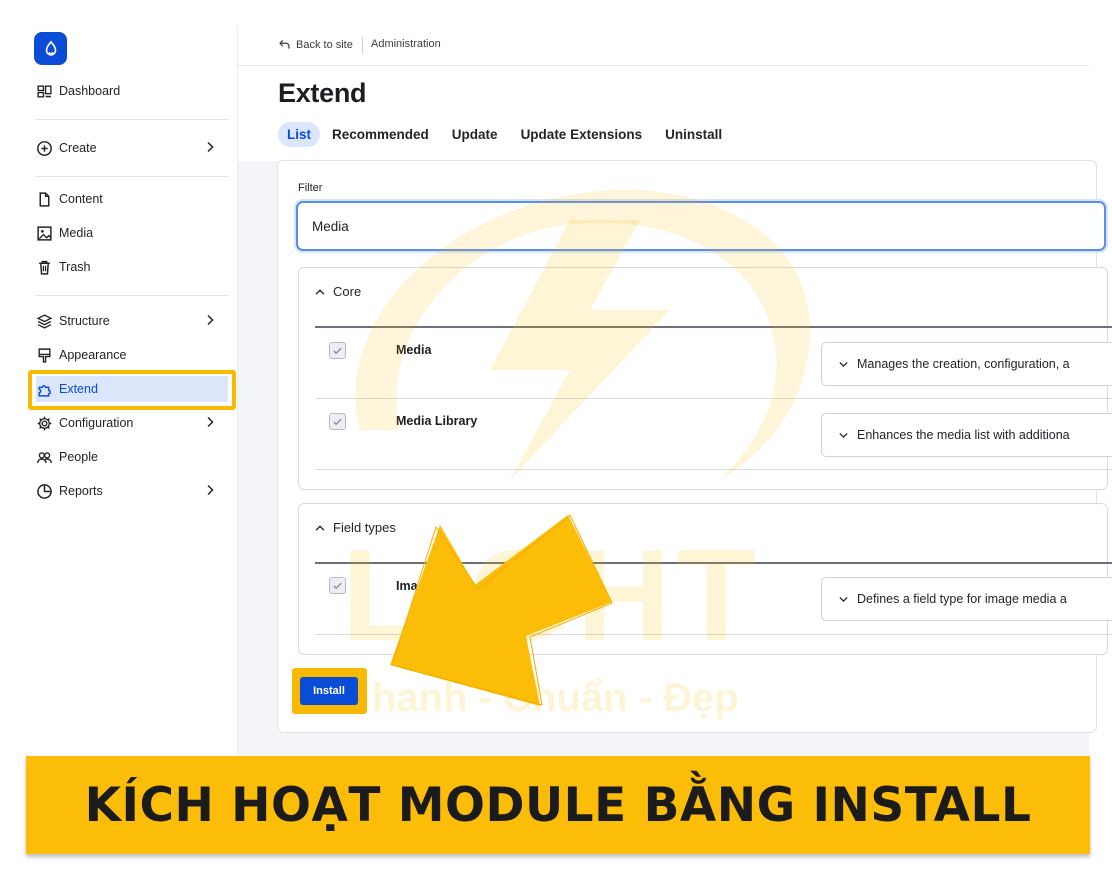  I want to click on module-checkbox-media, so click(337, 350).